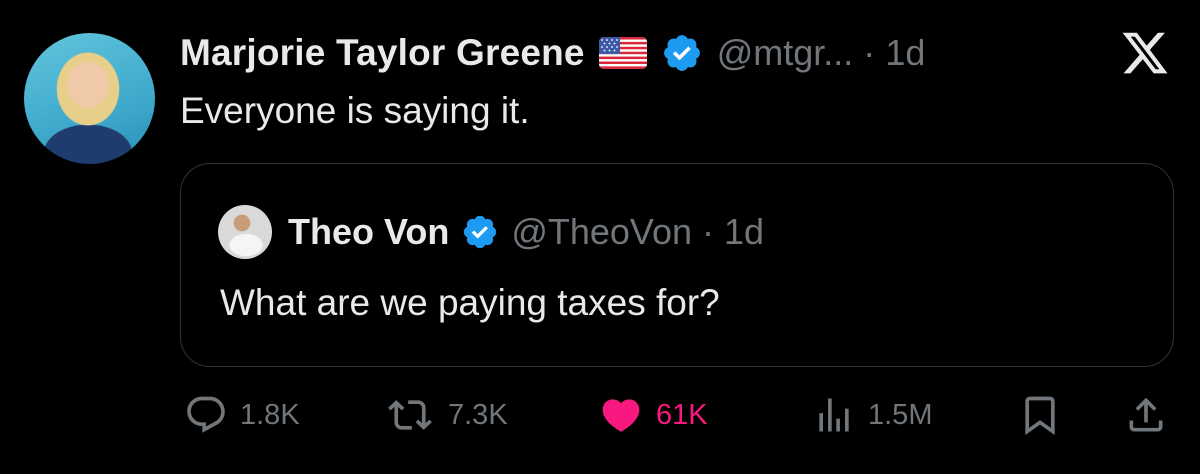 The image size is (1200, 474). I want to click on author-avatar, so click(89, 98).